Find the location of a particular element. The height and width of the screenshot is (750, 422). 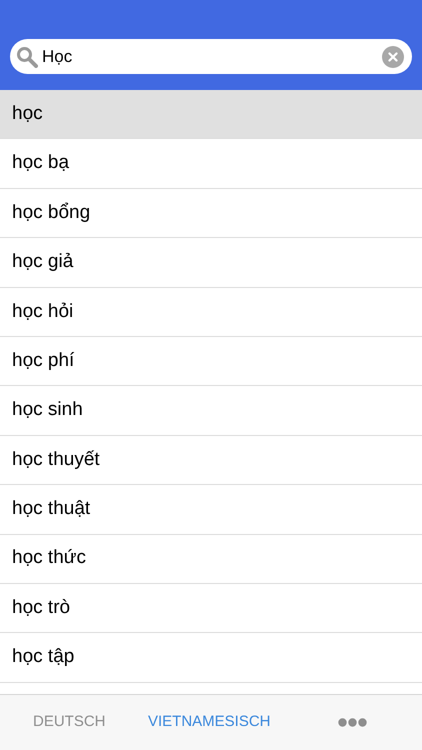

search-field: Học is located at coordinates (211, 56).